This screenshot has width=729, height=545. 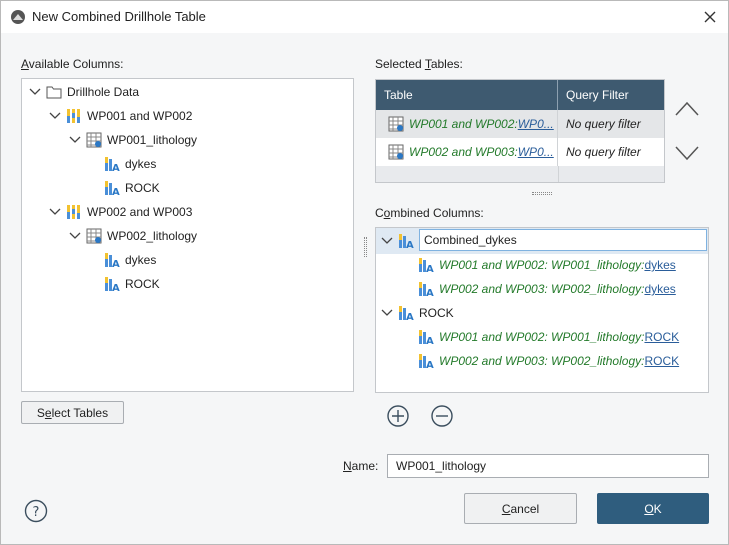 What do you see at coordinates (419, 64) in the screenshot?
I see `selected-tables-label: Selected Tables:` at bounding box center [419, 64].